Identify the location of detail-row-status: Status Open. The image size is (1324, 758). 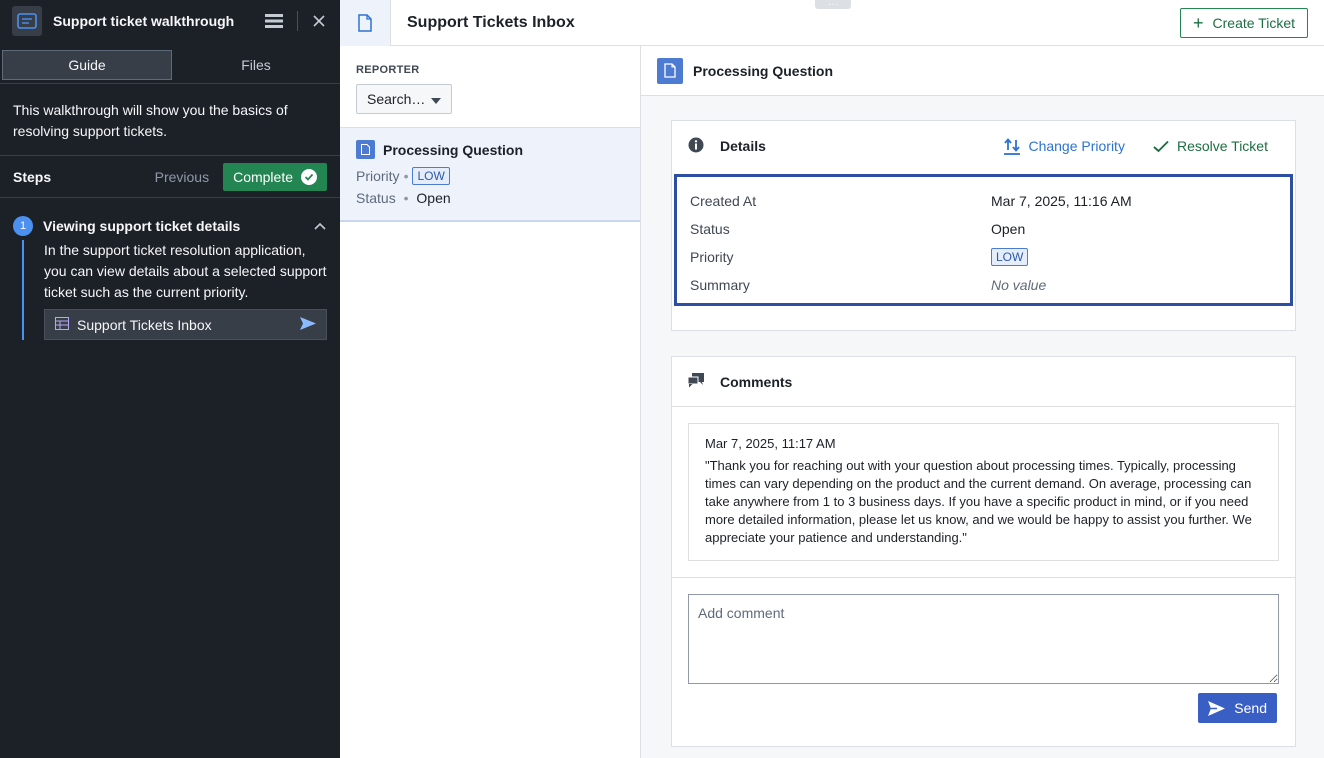
(983, 229).